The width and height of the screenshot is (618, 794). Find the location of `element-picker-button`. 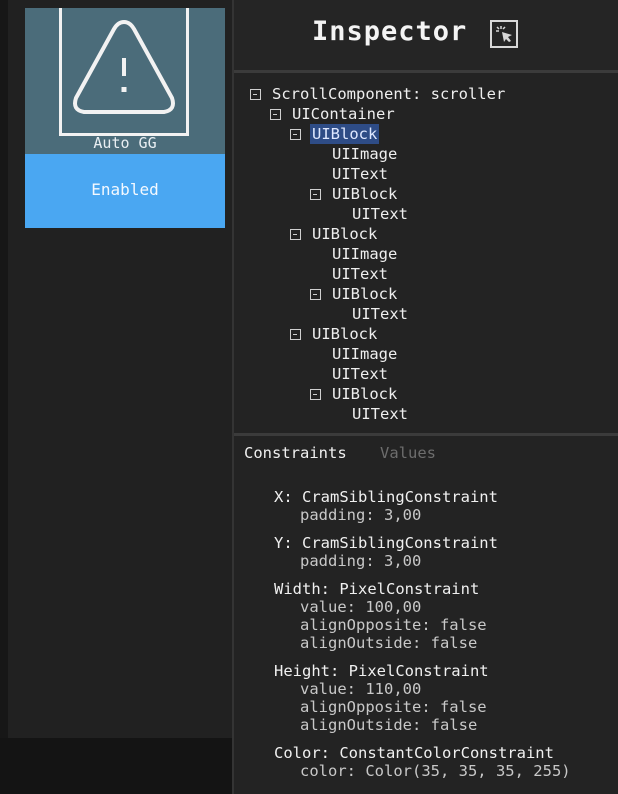

element-picker-button is located at coordinates (504, 34).